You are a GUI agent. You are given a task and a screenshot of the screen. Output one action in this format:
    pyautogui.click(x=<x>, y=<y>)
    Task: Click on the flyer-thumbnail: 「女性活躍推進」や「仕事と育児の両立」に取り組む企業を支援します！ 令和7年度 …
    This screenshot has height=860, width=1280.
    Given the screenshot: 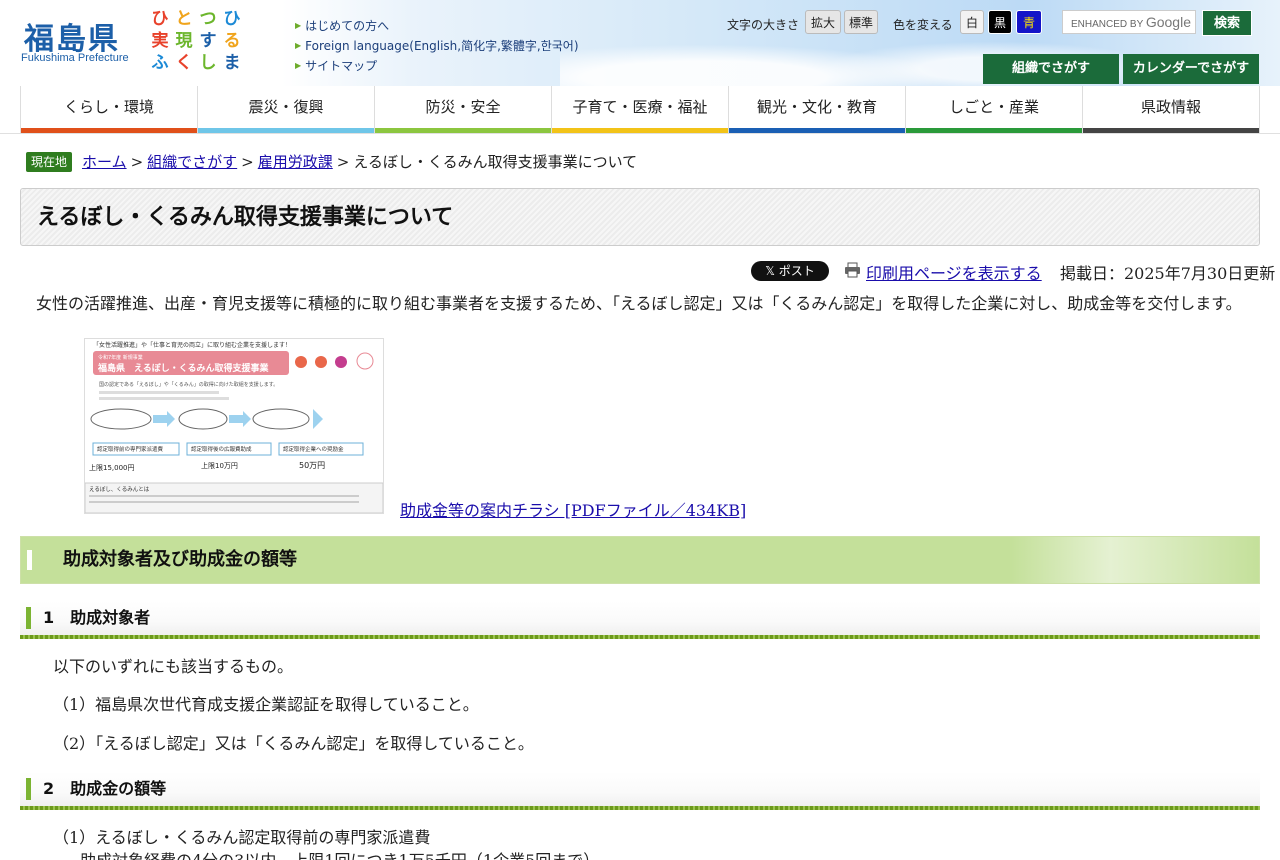 What is the action you would take?
    pyautogui.click(x=234, y=426)
    